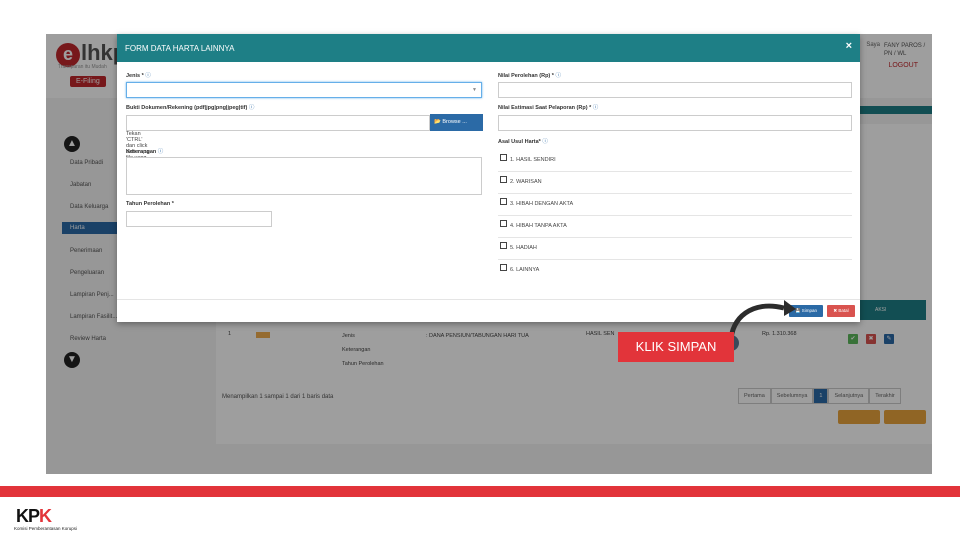  What do you see at coordinates (523, 142) in the screenshot?
I see `asal-label: Asal Usul Harta* ⓘ` at bounding box center [523, 142].